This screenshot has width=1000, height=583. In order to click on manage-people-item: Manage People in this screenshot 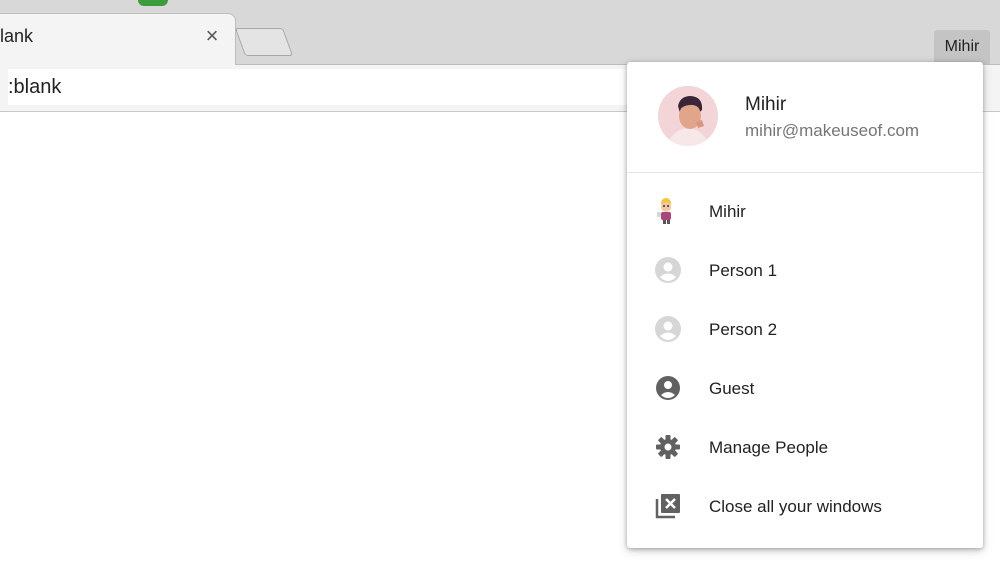, I will do `click(805, 447)`.